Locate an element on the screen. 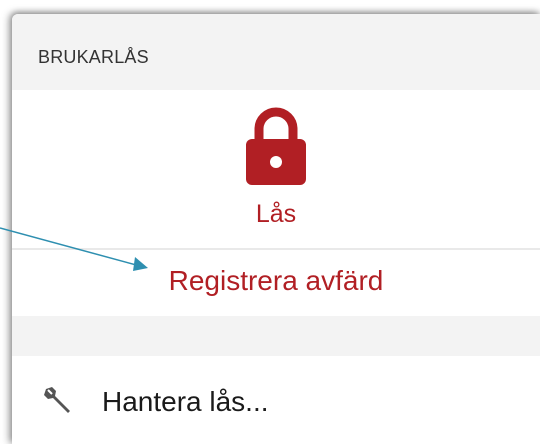 The image size is (540, 444). register-departure-button: Registrera avfärd is located at coordinates (276, 283).